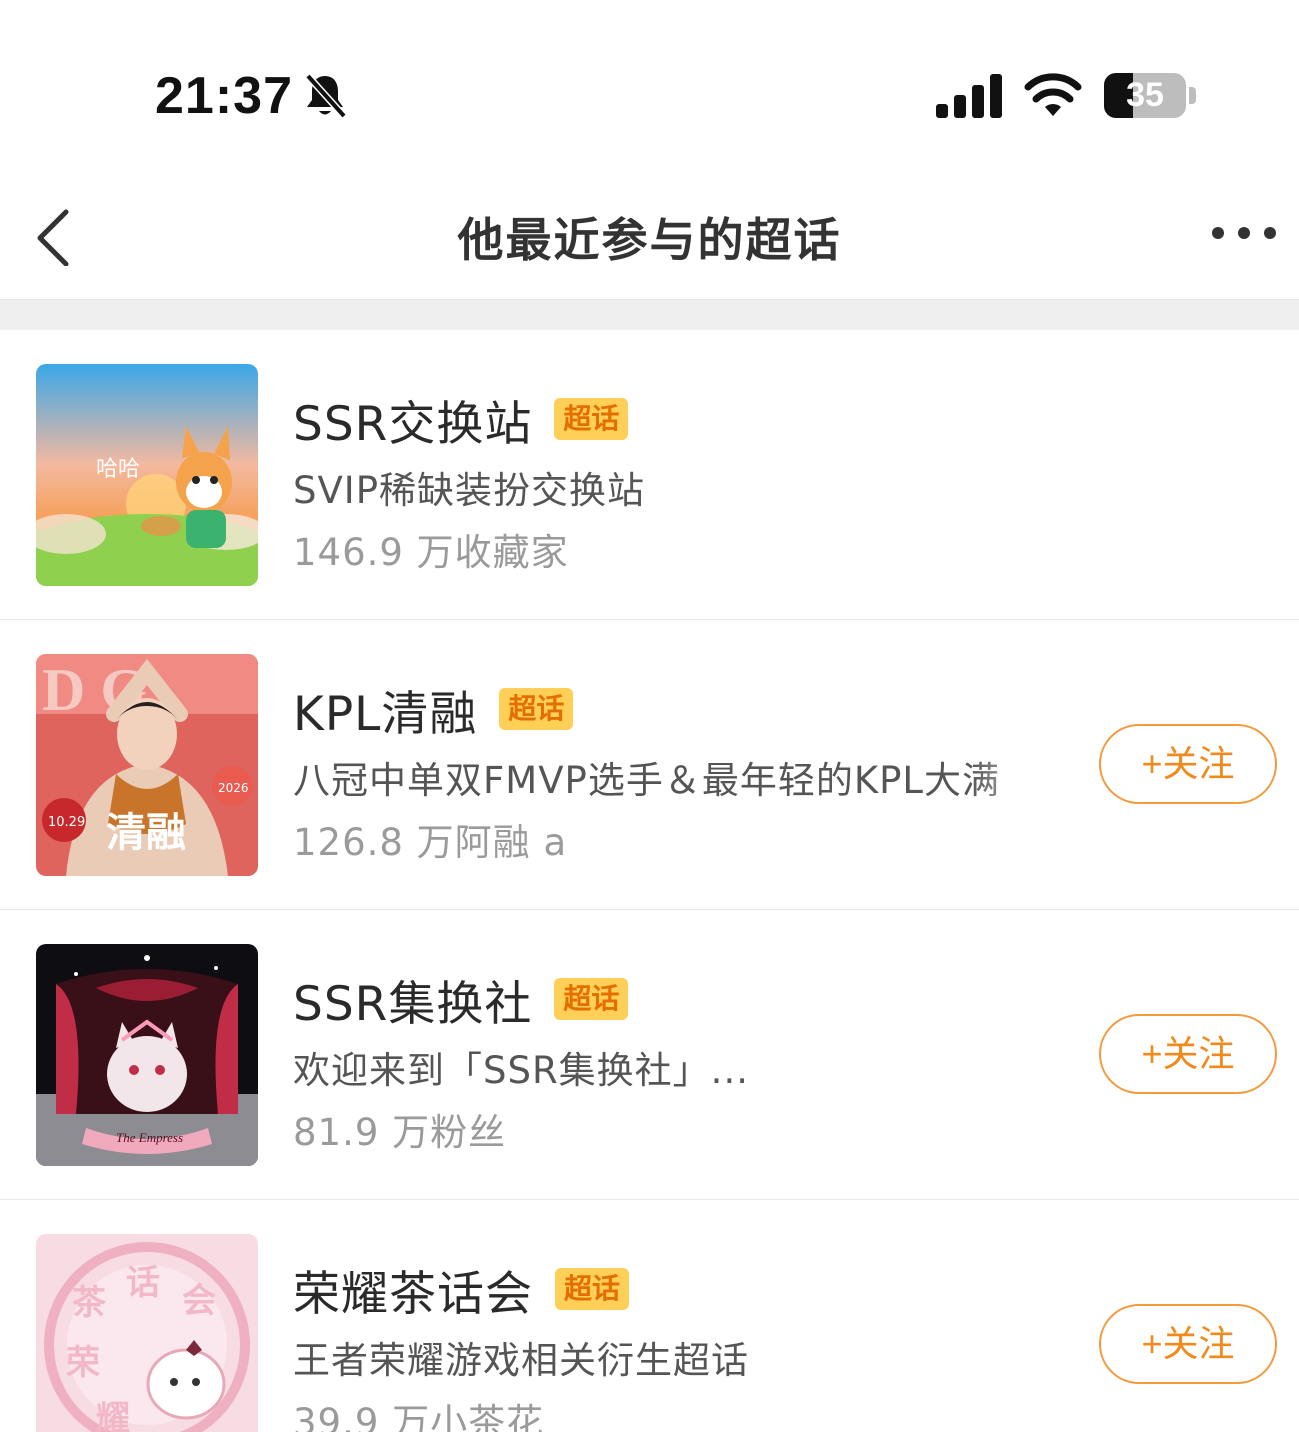  What do you see at coordinates (233, 788) in the screenshot?
I see `svg-text: 2026` at bounding box center [233, 788].